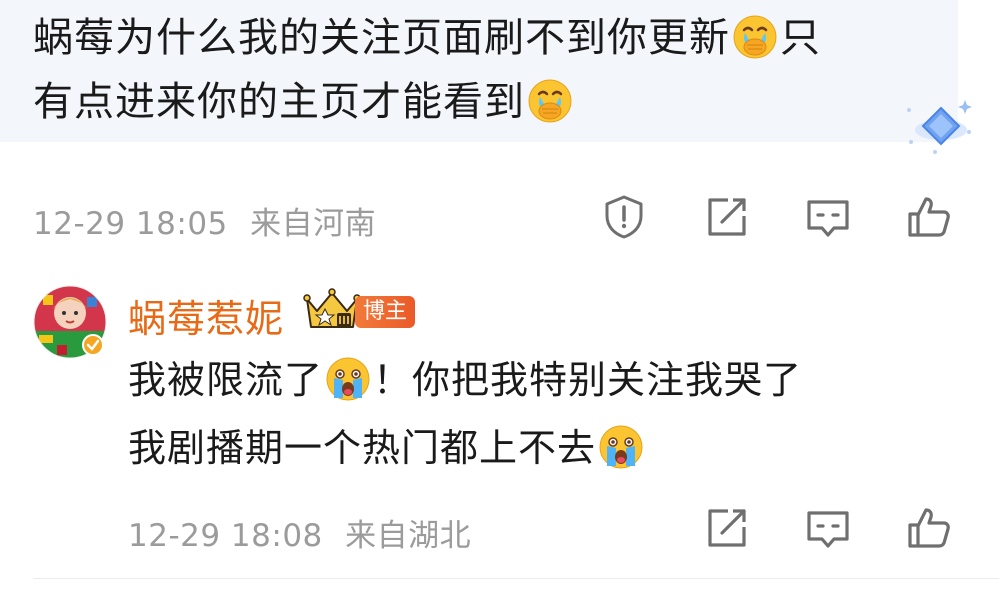 This screenshot has width=999, height=592. I want to click on quoted-comment-text-2: 有点进来你的主页才能看到, so click(279, 102).